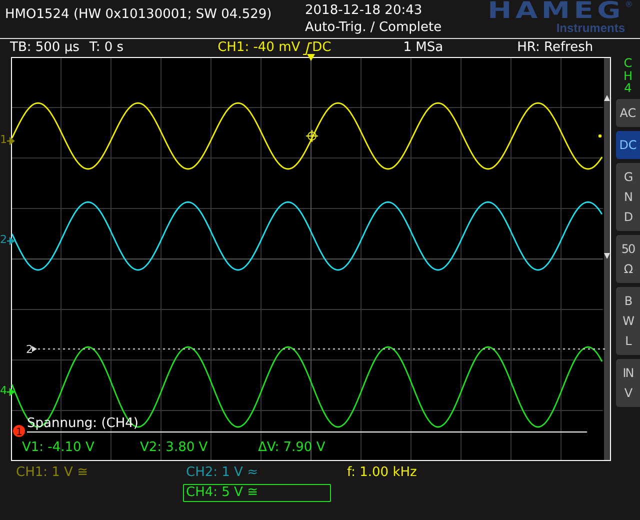 The image size is (640, 520). Describe the element at coordinates (58, 447) in the screenshot. I see `voltage-reading: V1: -4.10 V` at that location.